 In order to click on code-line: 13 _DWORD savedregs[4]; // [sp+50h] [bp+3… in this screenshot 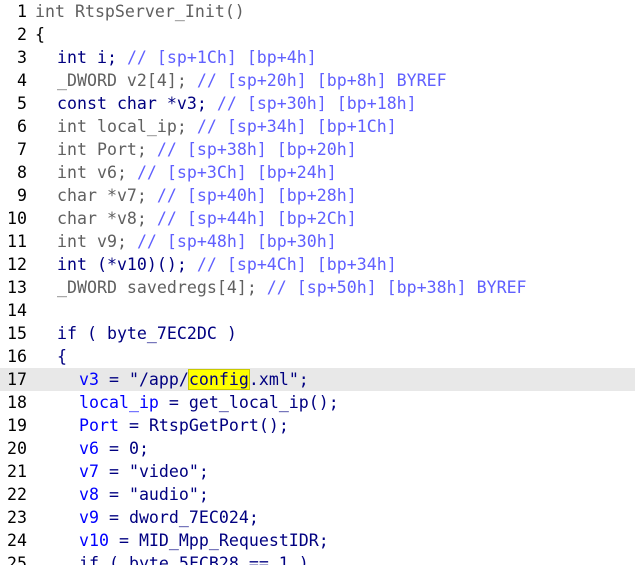, I will do `click(317, 287)`.